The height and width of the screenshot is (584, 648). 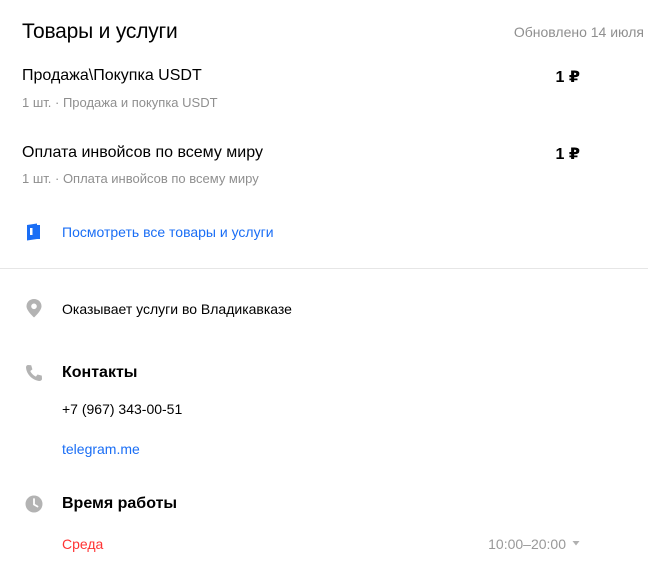 What do you see at coordinates (177, 309) in the screenshot?
I see `location-text: Оказывает услуги во Владикавказе` at bounding box center [177, 309].